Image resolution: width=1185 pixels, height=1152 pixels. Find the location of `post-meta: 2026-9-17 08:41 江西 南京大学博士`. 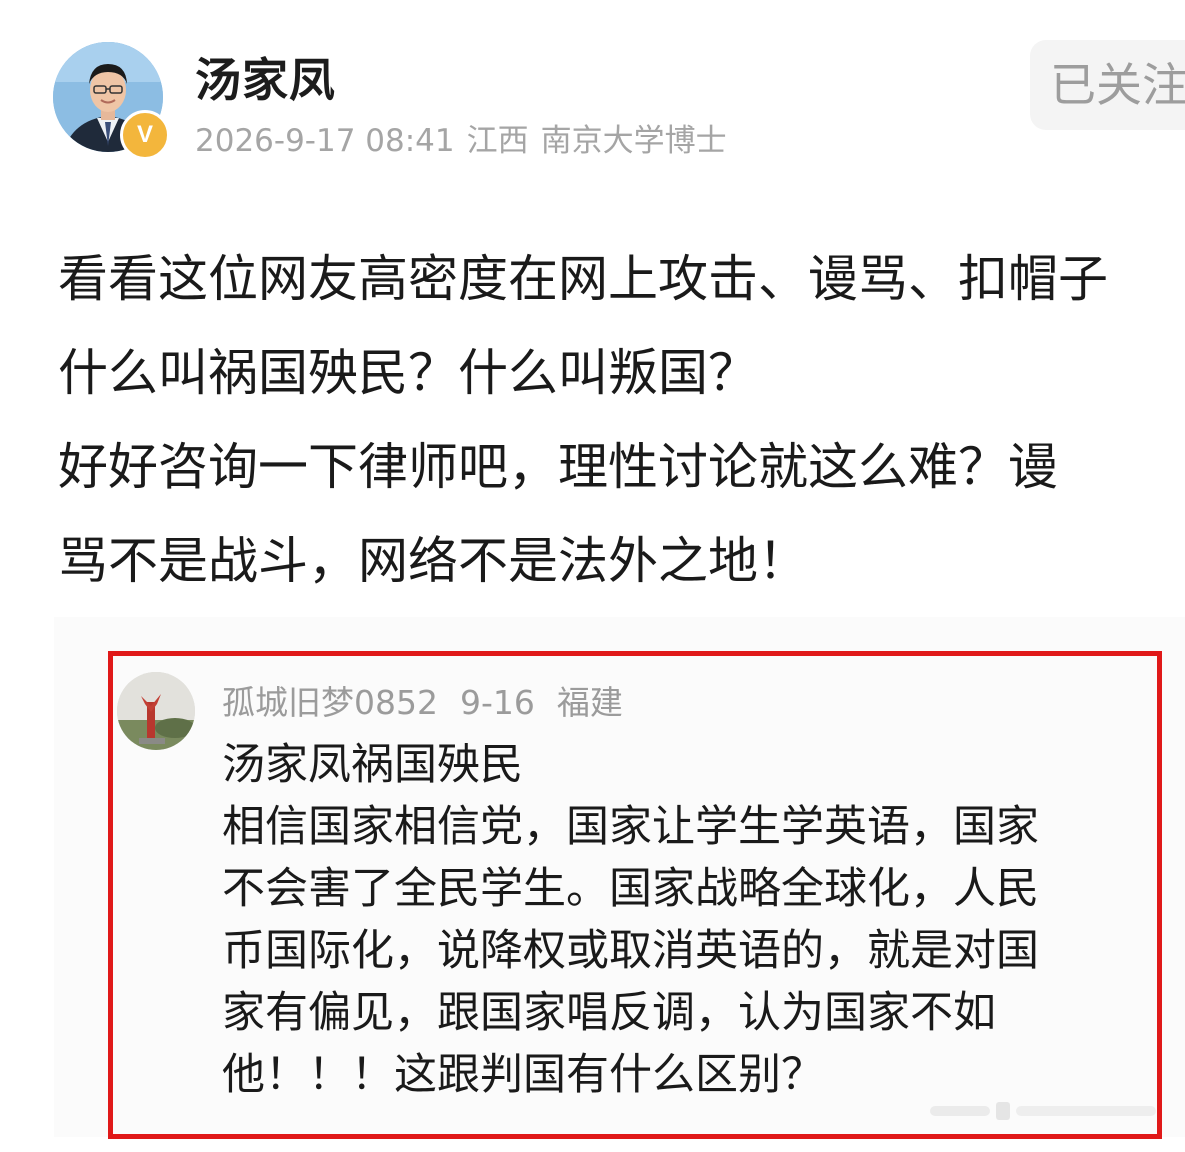

post-meta: 2026-9-17 08:41 江西 南京大学博士 is located at coordinates (467, 137).